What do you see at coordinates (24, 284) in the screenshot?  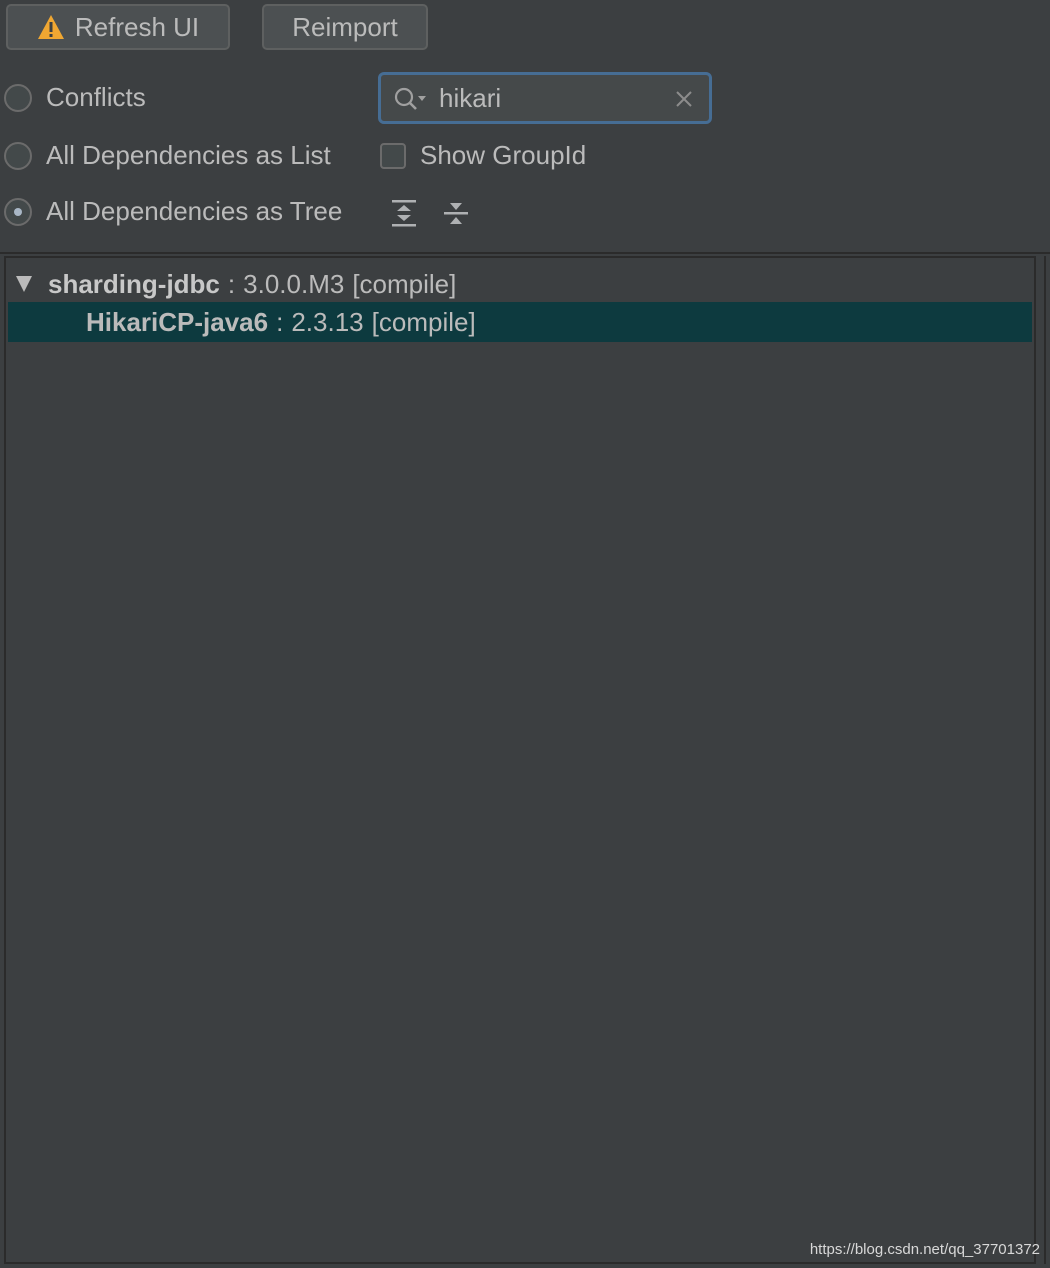 I see `triangle-down-icon` at bounding box center [24, 284].